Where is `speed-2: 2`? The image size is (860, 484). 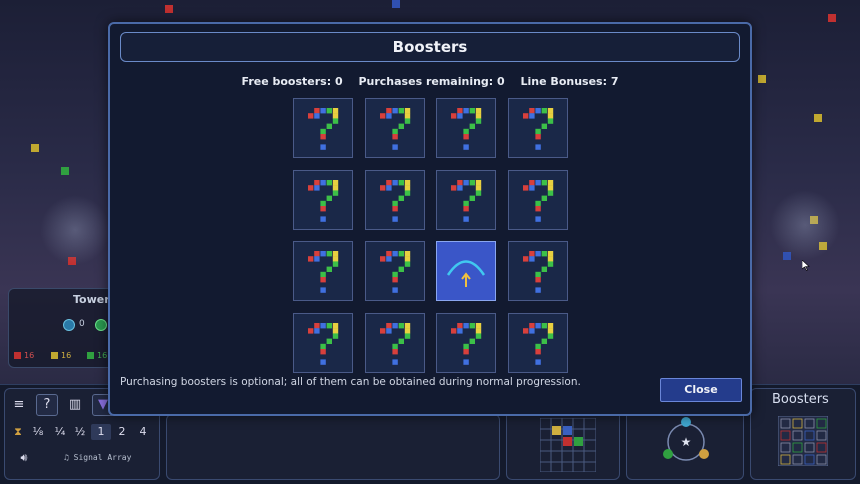 speed-2: 2 is located at coordinates (122, 432).